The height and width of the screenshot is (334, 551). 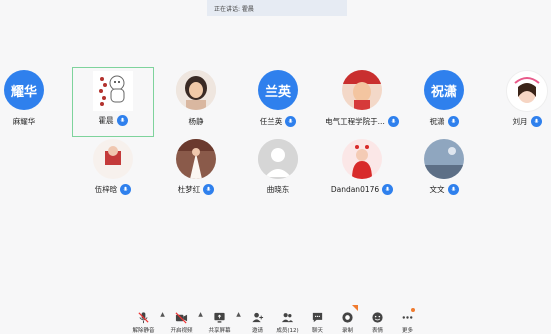 I want to click on participant-tile-yangjing: 杨静, so click(x=196, y=99).